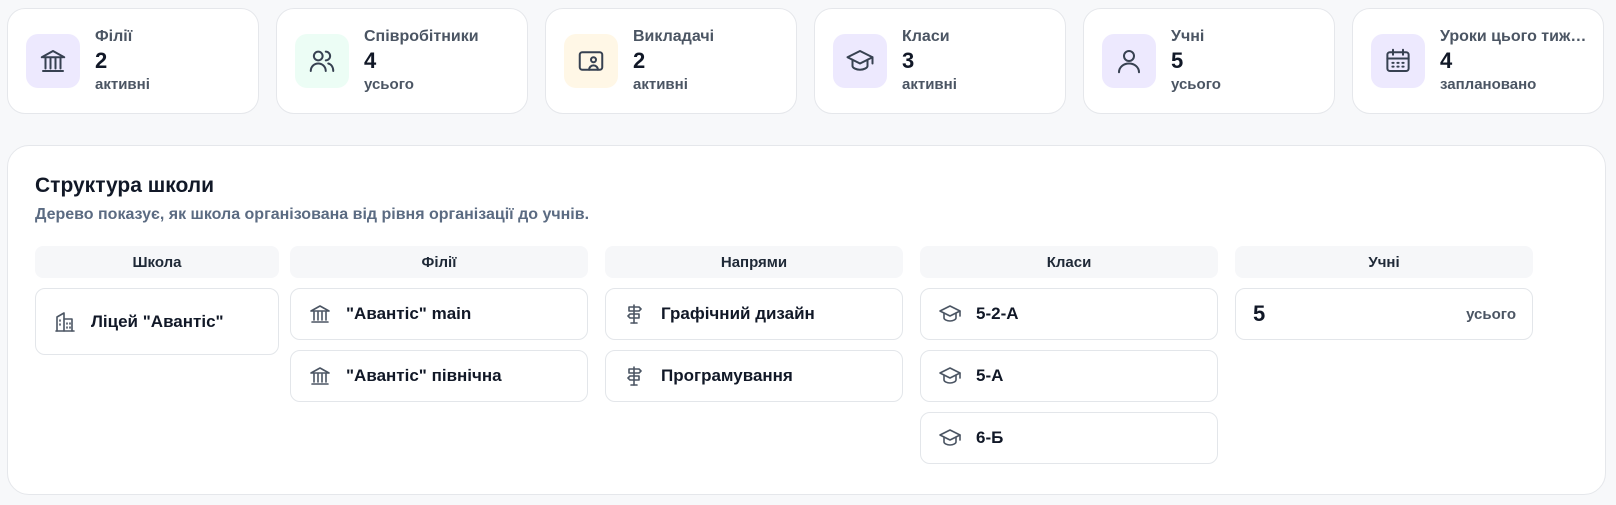 This screenshot has width=1616, height=505. Describe the element at coordinates (1177, 60) in the screenshot. I see `stat-value: 5` at that location.